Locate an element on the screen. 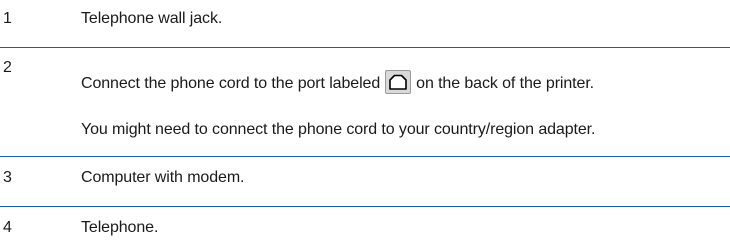  phone-port-icon is located at coordinates (398, 82).